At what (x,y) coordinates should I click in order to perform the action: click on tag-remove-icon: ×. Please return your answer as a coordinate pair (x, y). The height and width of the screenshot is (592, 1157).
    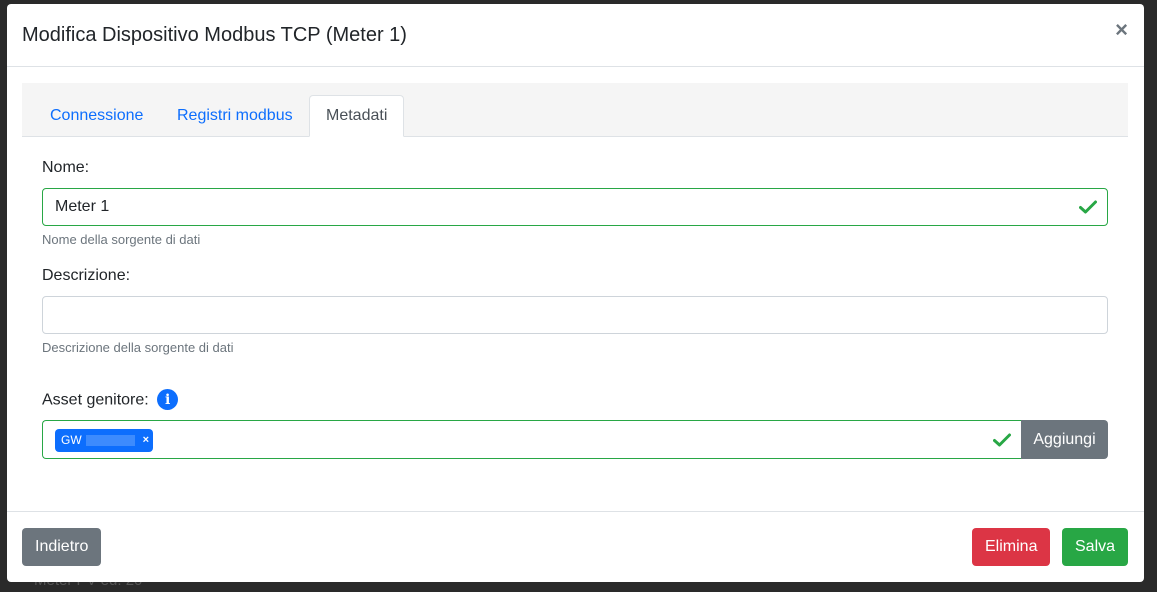
    Looking at the image, I should click on (146, 440).